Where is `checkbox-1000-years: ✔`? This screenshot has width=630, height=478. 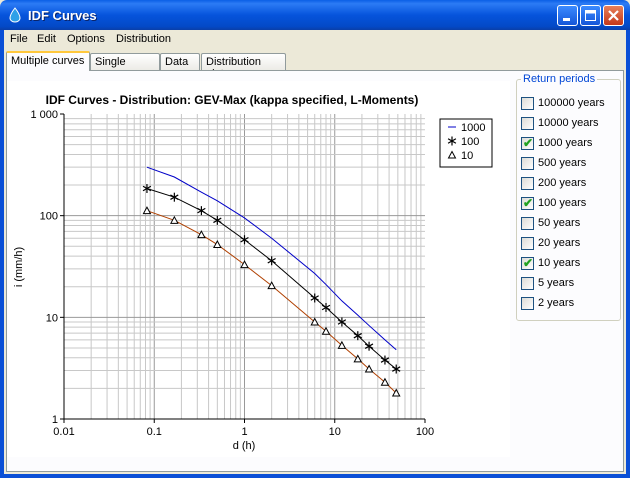
checkbox-1000-years: ✔ is located at coordinates (527, 143).